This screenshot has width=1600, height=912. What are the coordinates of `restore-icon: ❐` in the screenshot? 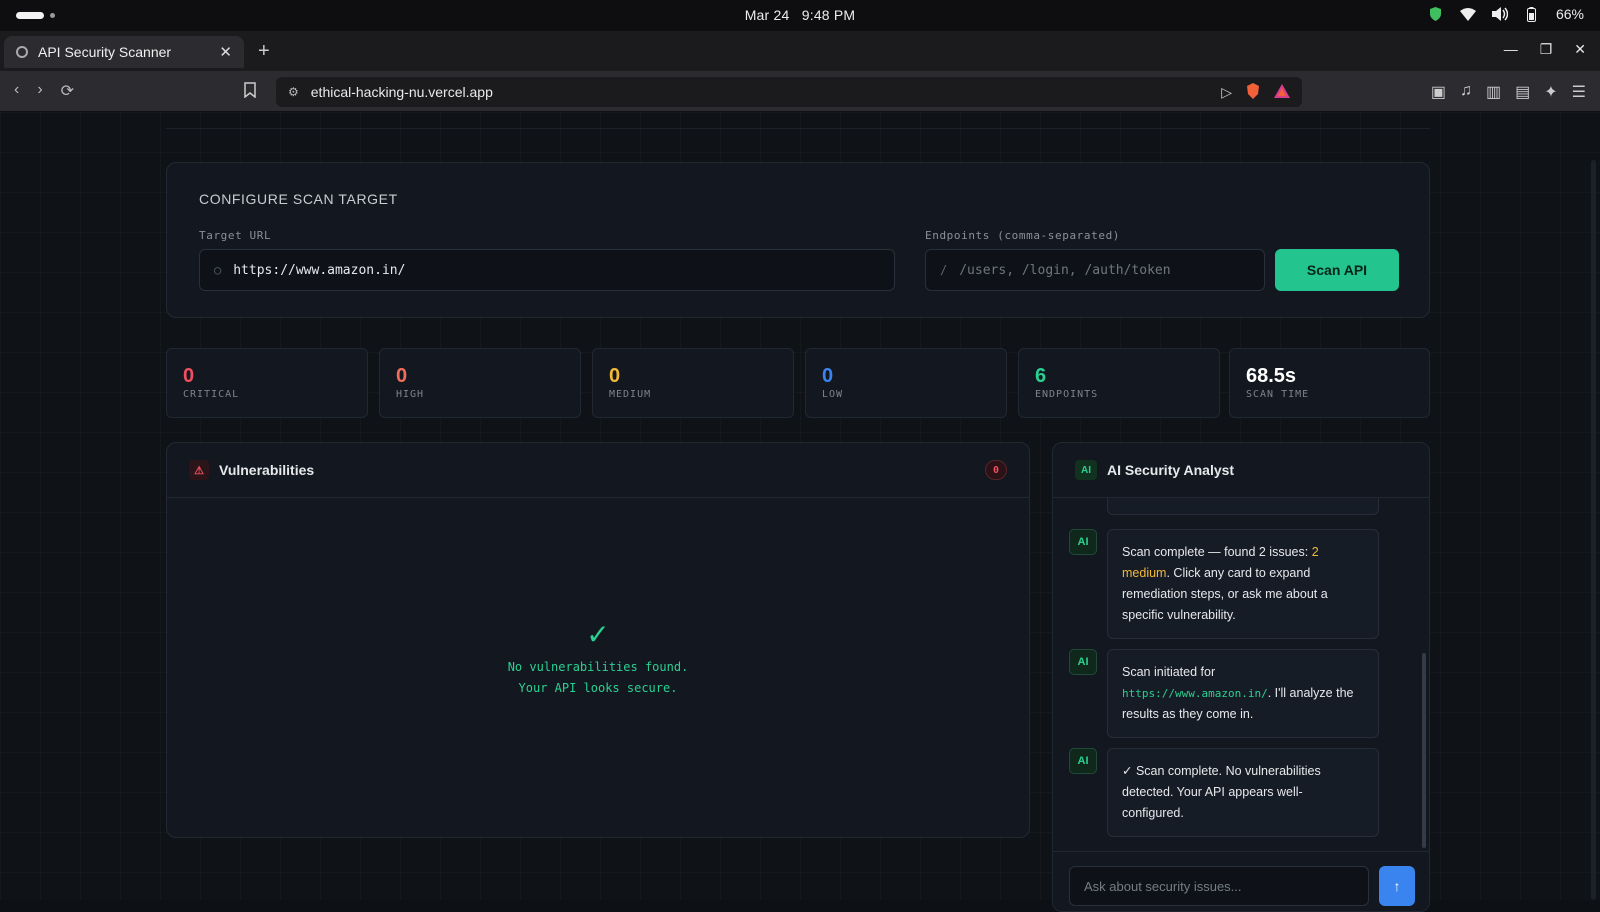 It's located at (1546, 49).